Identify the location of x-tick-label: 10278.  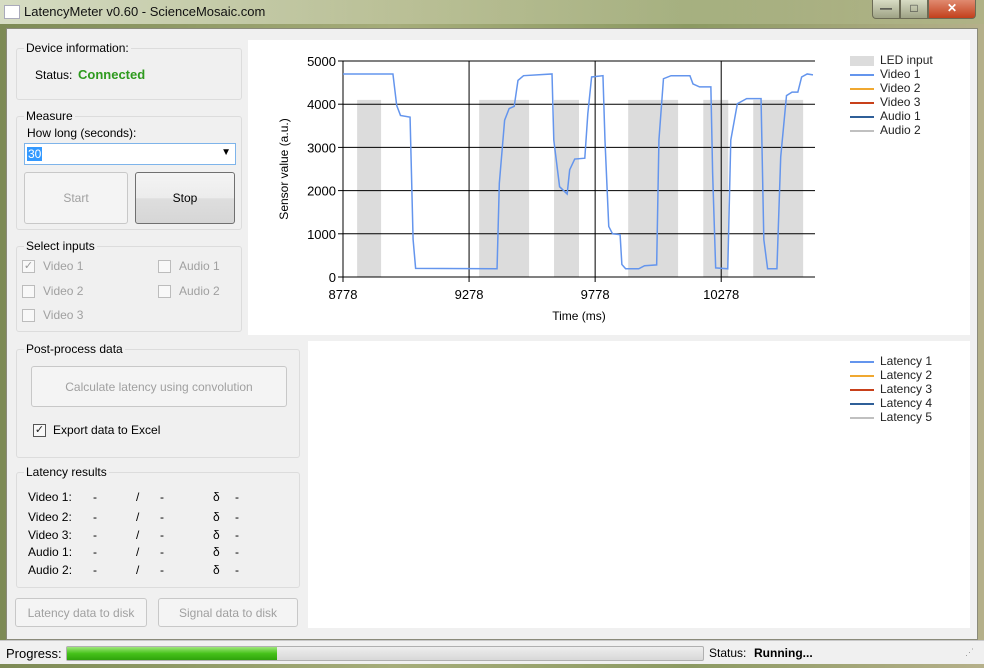
(721, 294).